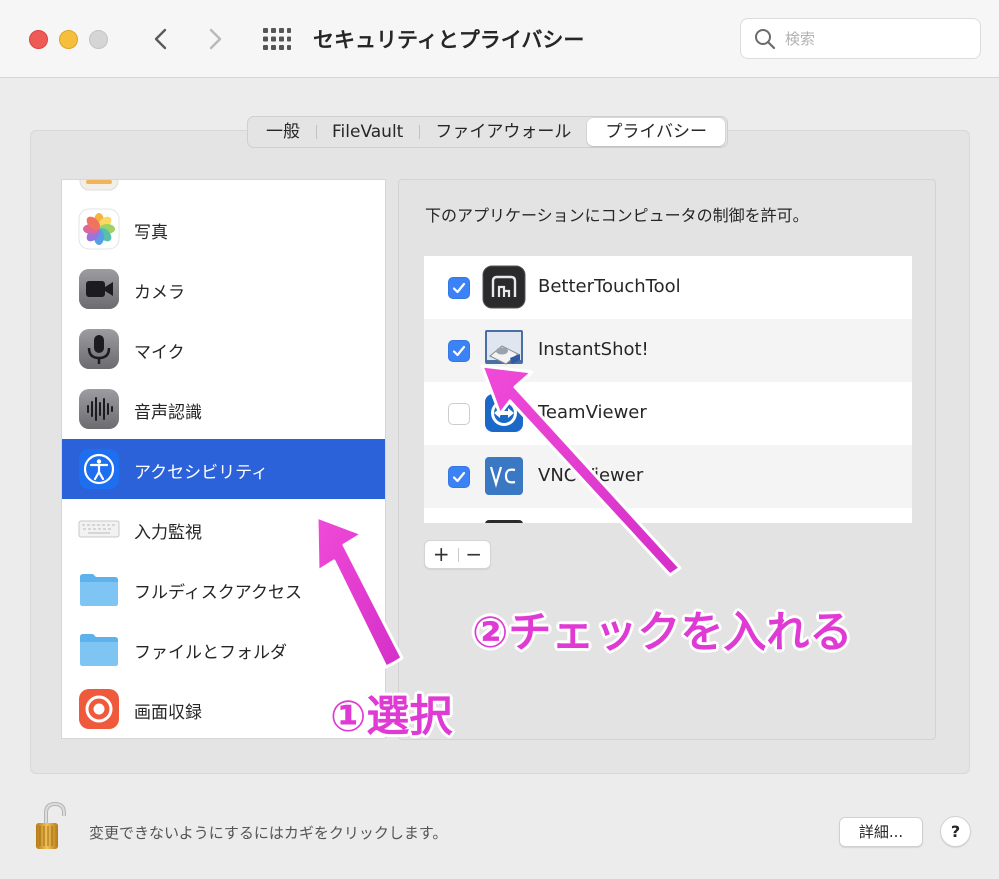 This screenshot has width=999, height=879. What do you see at coordinates (98, 39) in the screenshot?
I see `zoom-window-button` at bounding box center [98, 39].